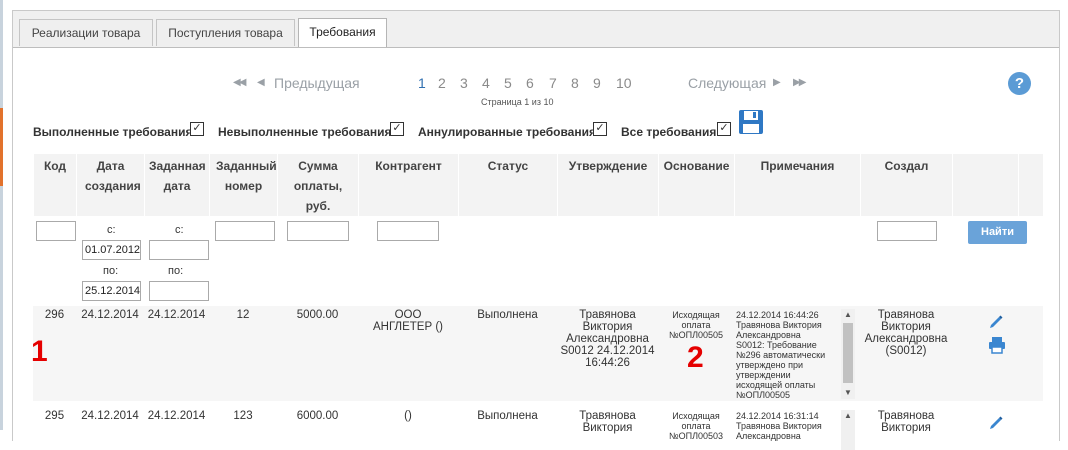 Image resolution: width=1068 pixels, height=450 pixels. What do you see at coordinates (397, 129) in the screenshot?
I see `filter-undone-checkbox: ✓` at bounding box center [397, 129].